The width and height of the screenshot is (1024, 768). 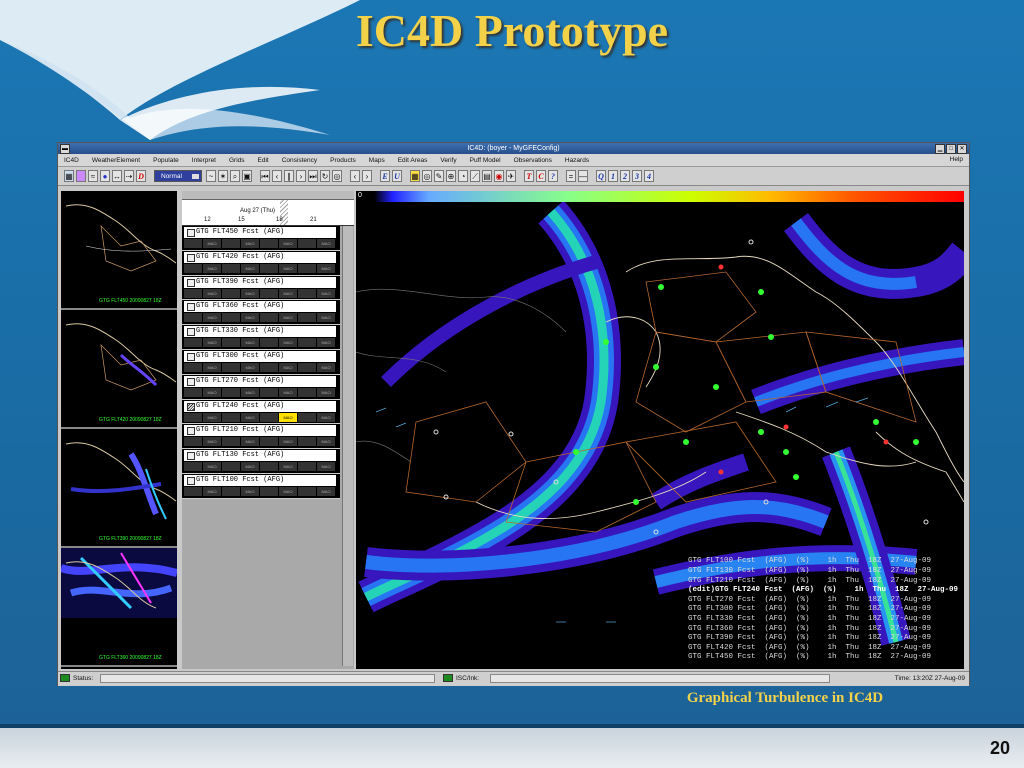 I want to click on wave-icon: ~, so click(x=211, y=176).